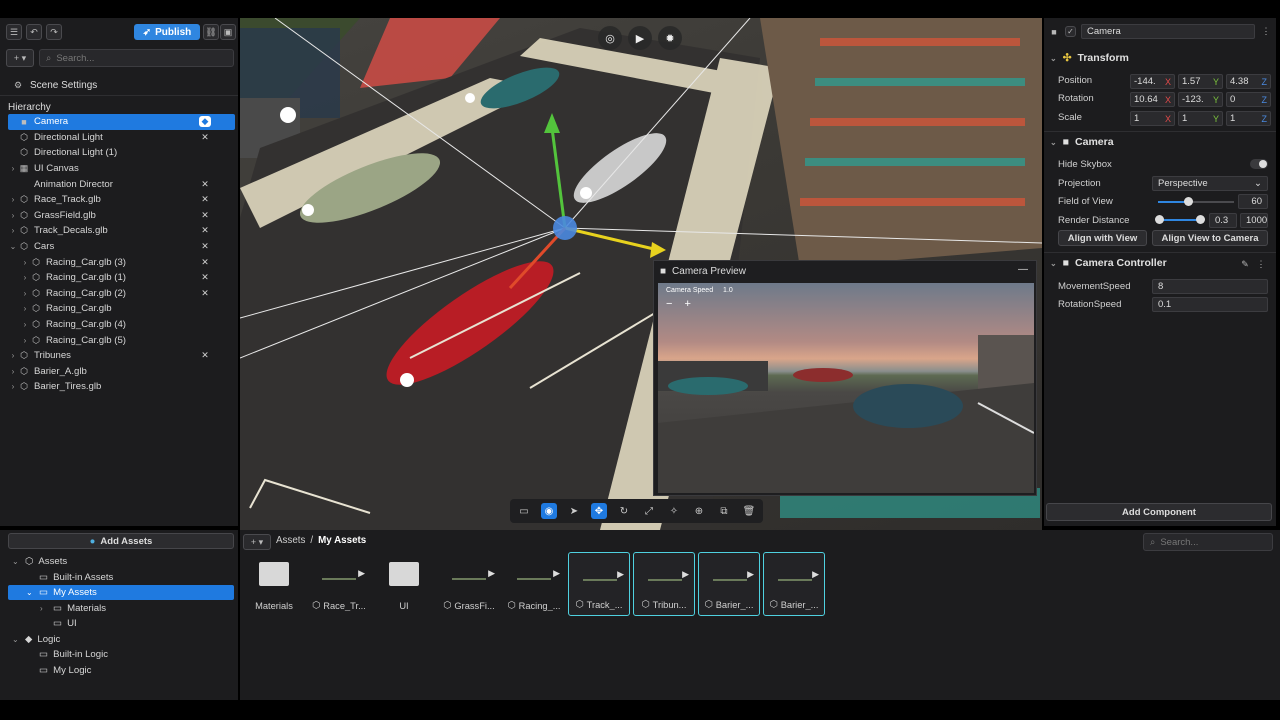 This screenshot has width=1280, height=720. What do you see at coordinates (121, 623) in the screenshot?
I see `asset-tree-item: ▭ UI` at bounding box center [121, 623].